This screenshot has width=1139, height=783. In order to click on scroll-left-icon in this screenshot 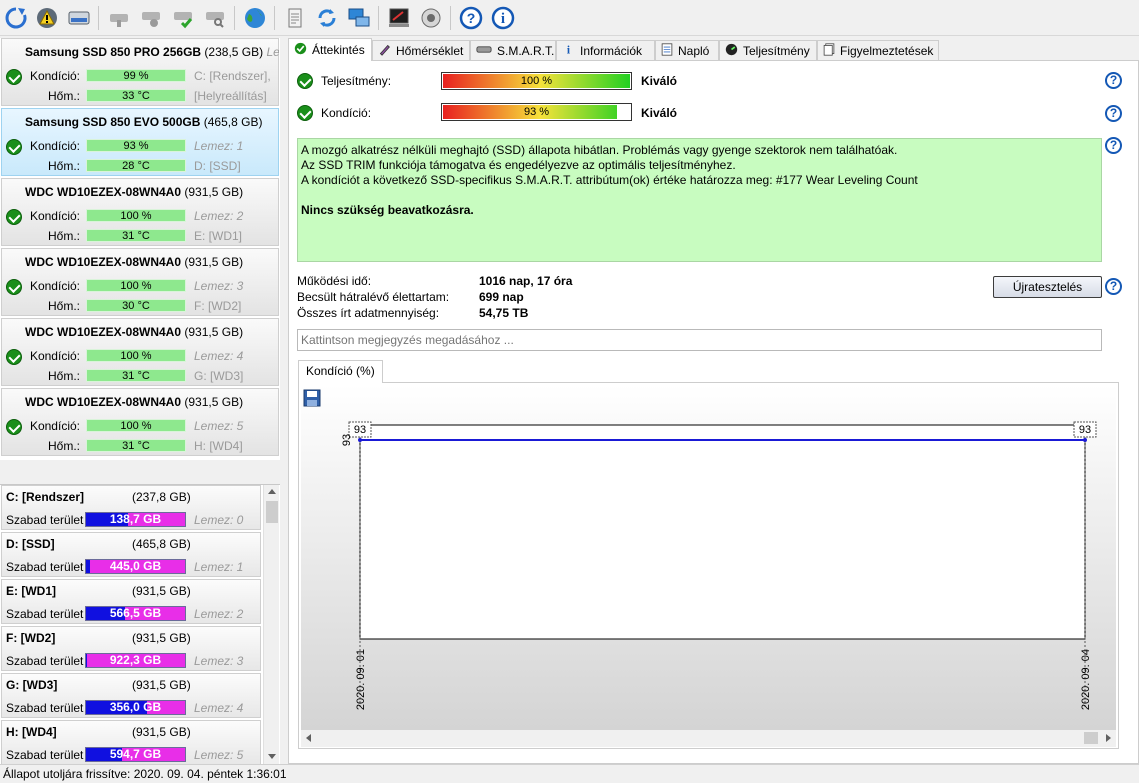, I will do `click(308, 738)`.